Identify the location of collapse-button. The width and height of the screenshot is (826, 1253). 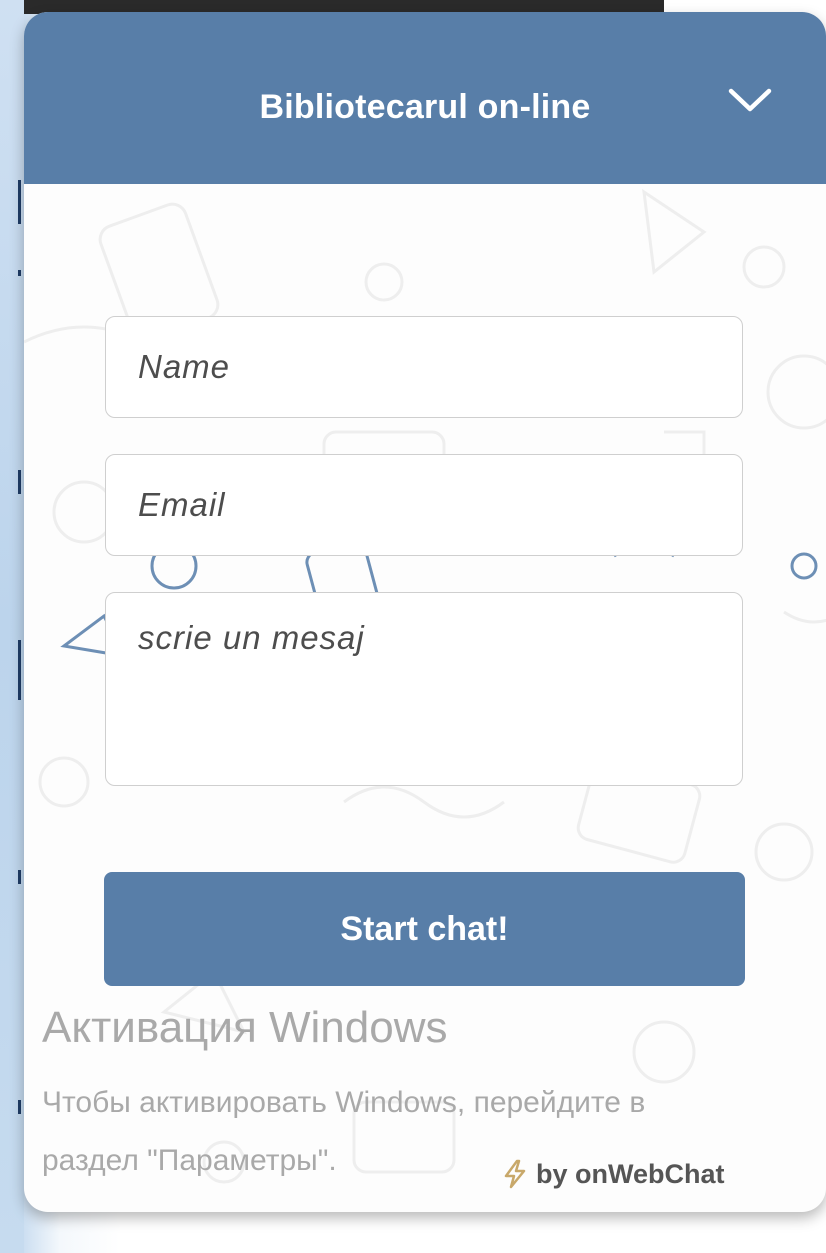
(750, 102).